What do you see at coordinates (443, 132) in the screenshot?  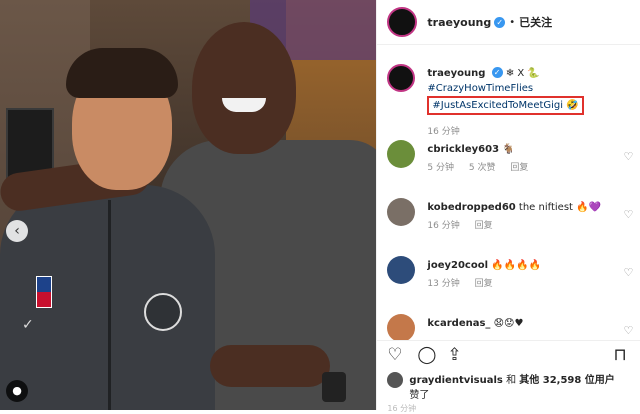 I see `caption-time: 16 分钟` at bounding box center [443, 132].